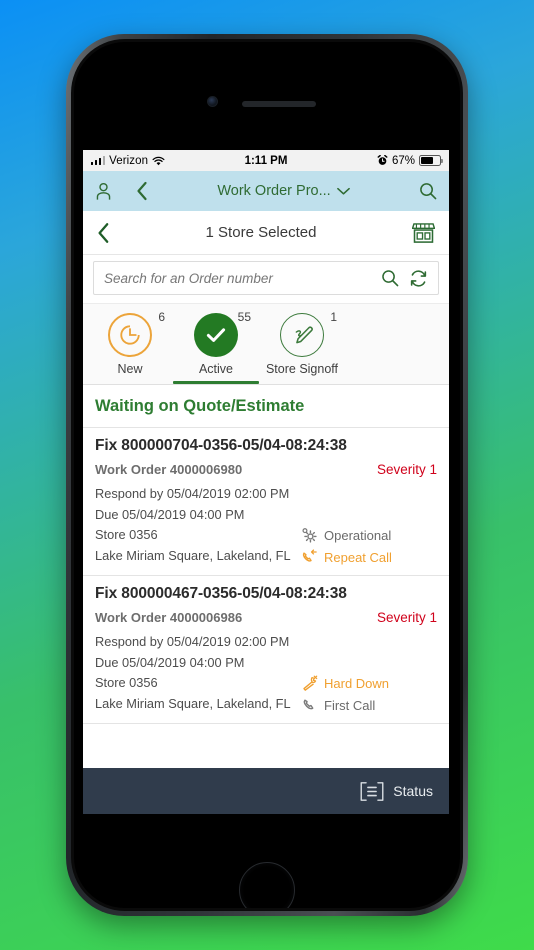 This screenshot has height=950, width=534. What do you see at coordinates (279, 104) in the screenshot?
I see `earpiece-speaker` at bounding box center [279, 104].